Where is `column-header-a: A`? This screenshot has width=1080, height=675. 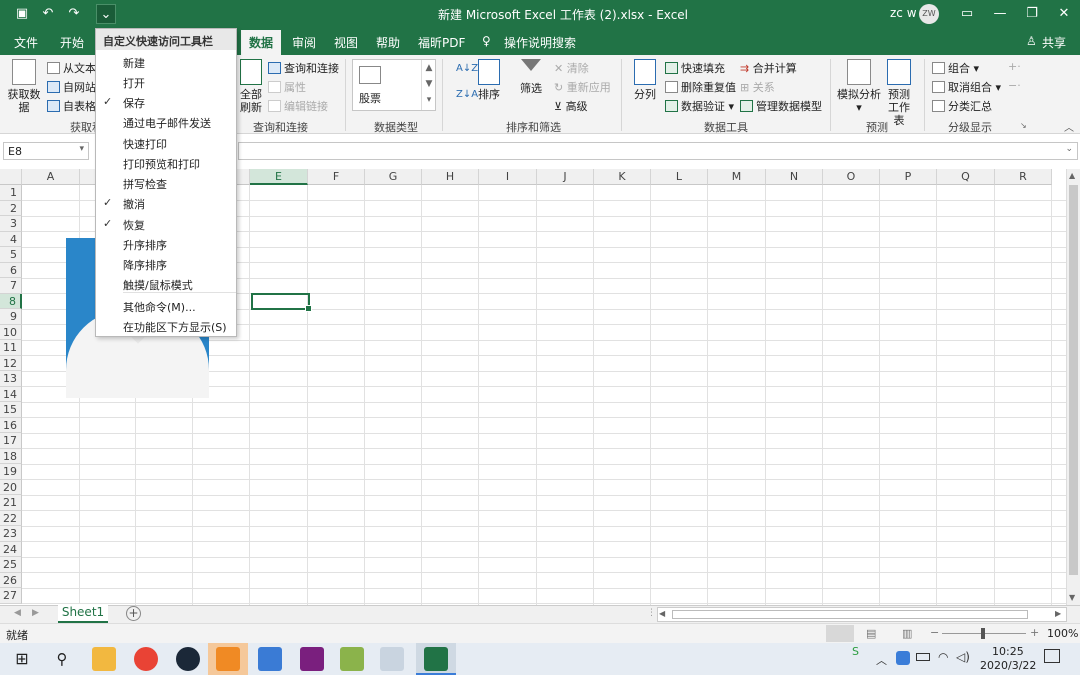
column-header-a: A is located at coordinates (51, 177).